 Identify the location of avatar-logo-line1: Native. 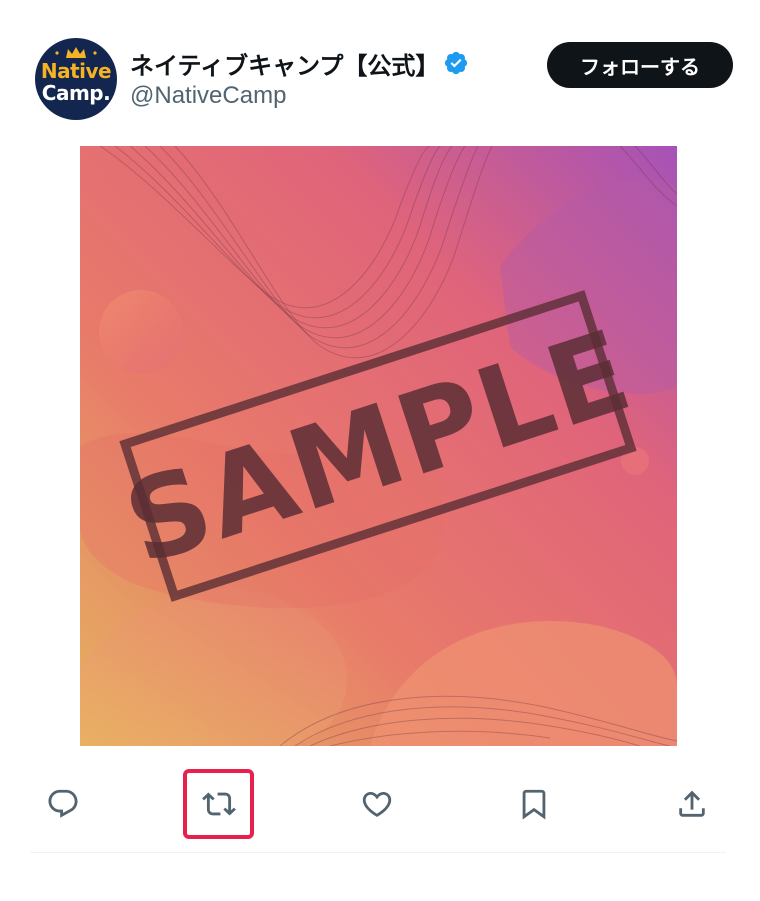
(76, 71).